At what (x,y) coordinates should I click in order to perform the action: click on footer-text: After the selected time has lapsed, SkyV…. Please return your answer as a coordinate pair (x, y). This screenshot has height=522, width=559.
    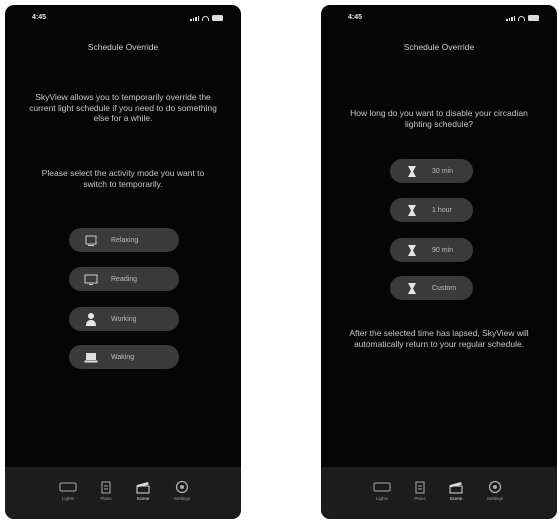
    Looking at the image, I should click on (439, 338).